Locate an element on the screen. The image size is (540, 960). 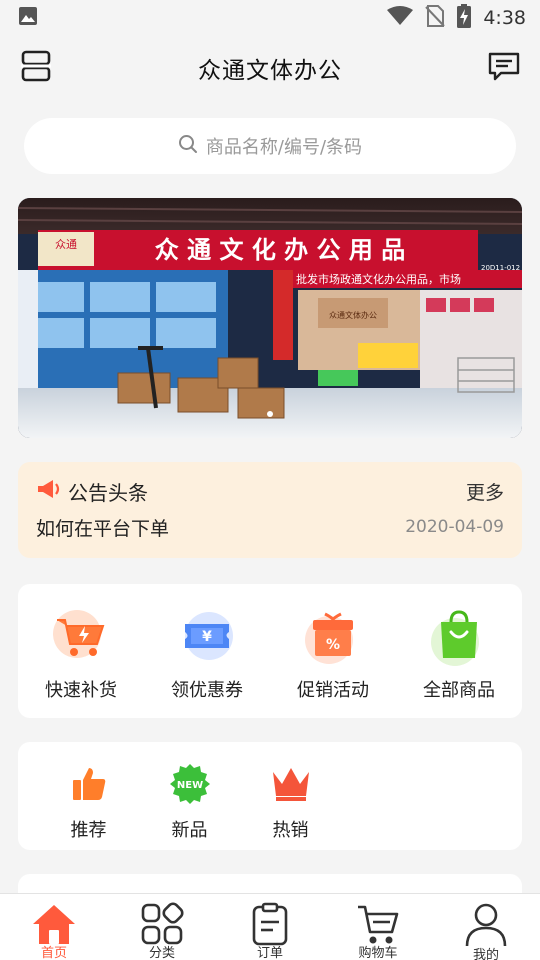
announcement-headline: 如何在平台下单 is located at coordinates (220, 527).